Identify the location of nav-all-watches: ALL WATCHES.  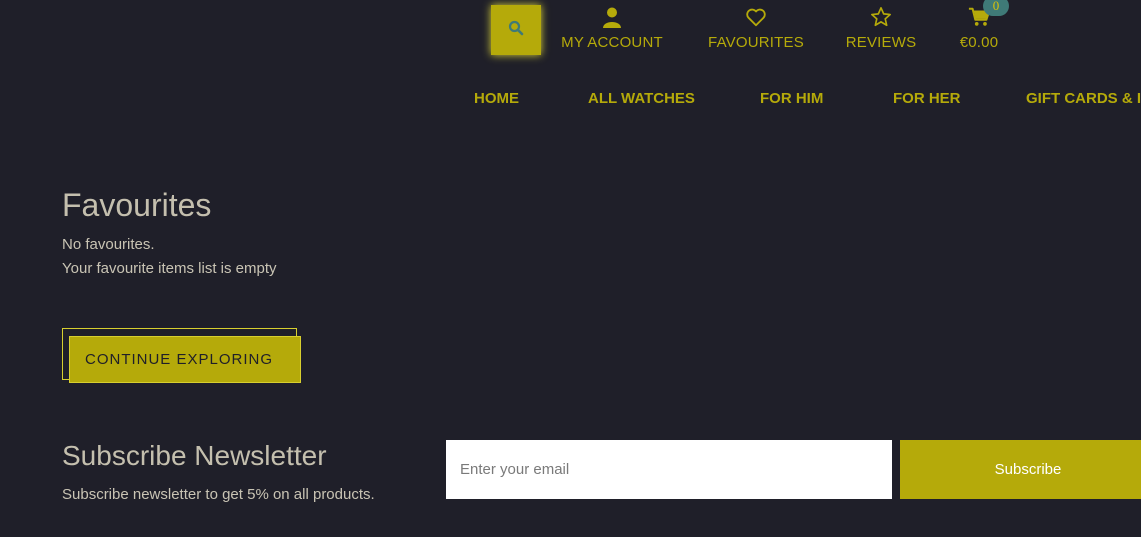
(641, 98).